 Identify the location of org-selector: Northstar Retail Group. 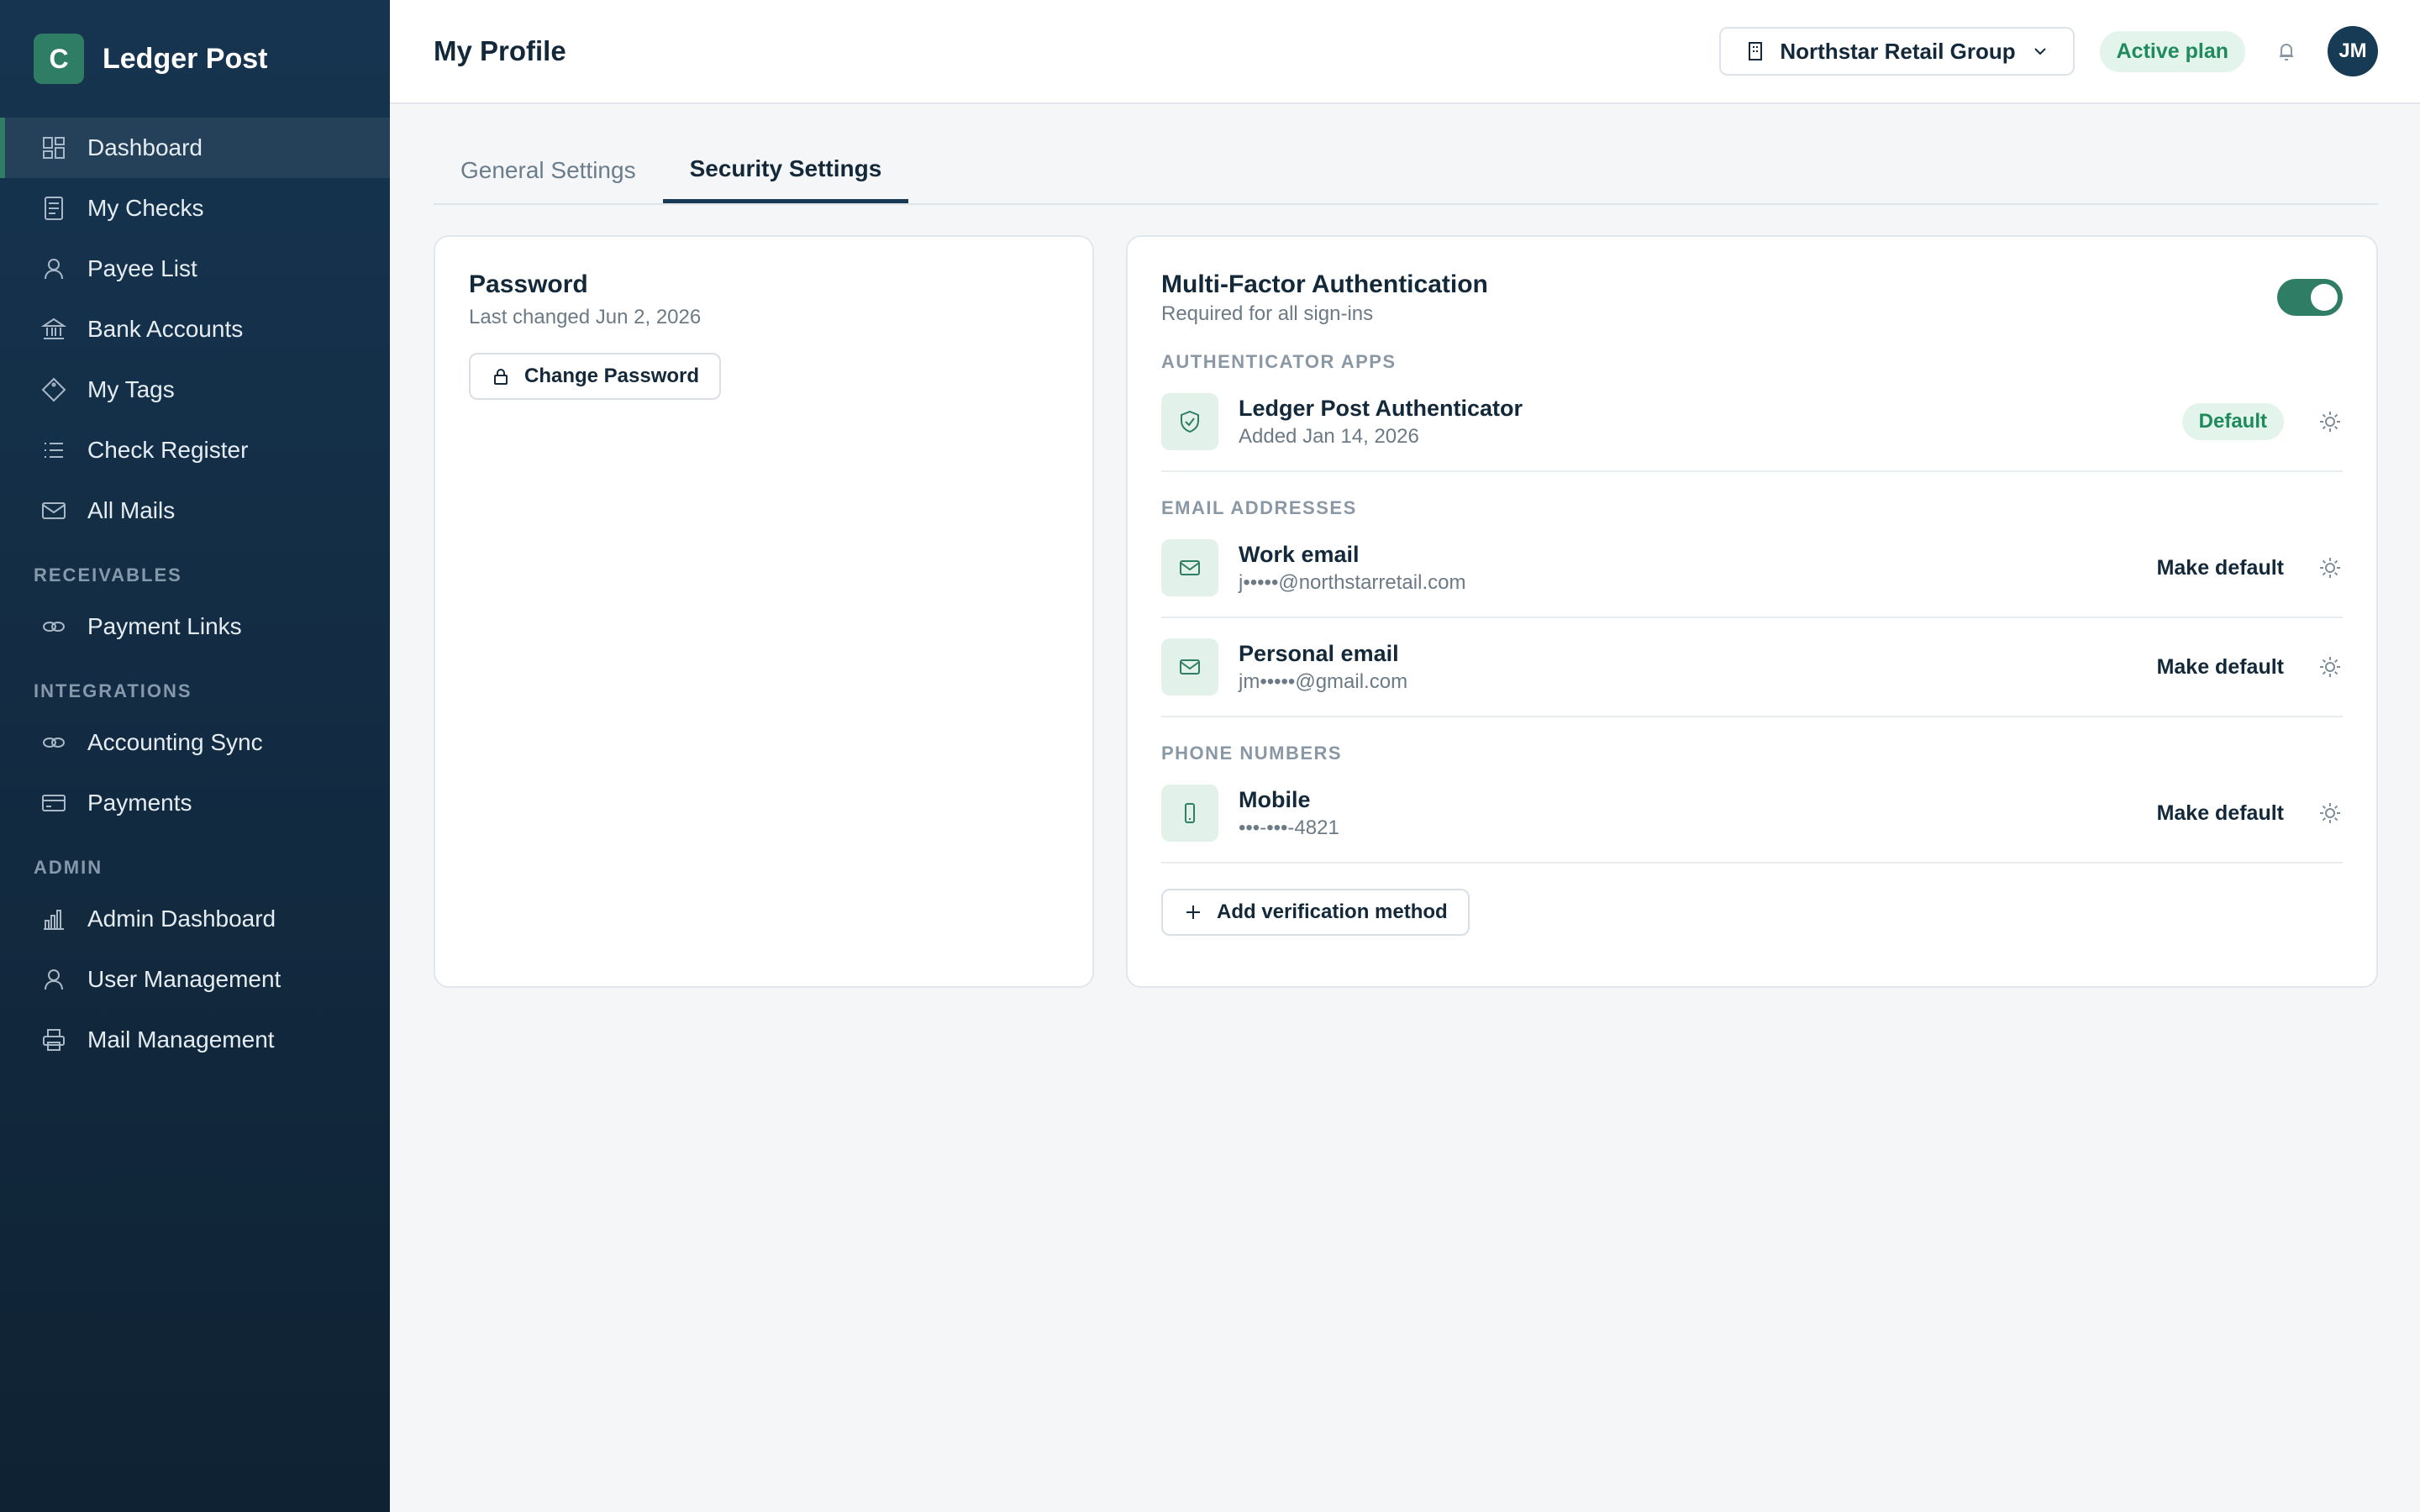
(1897, 51).